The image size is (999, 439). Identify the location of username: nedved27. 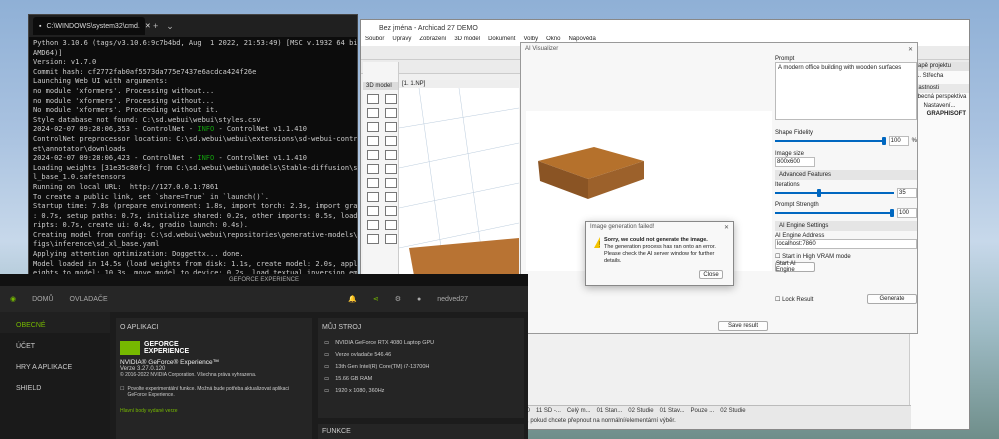
(452, 299).